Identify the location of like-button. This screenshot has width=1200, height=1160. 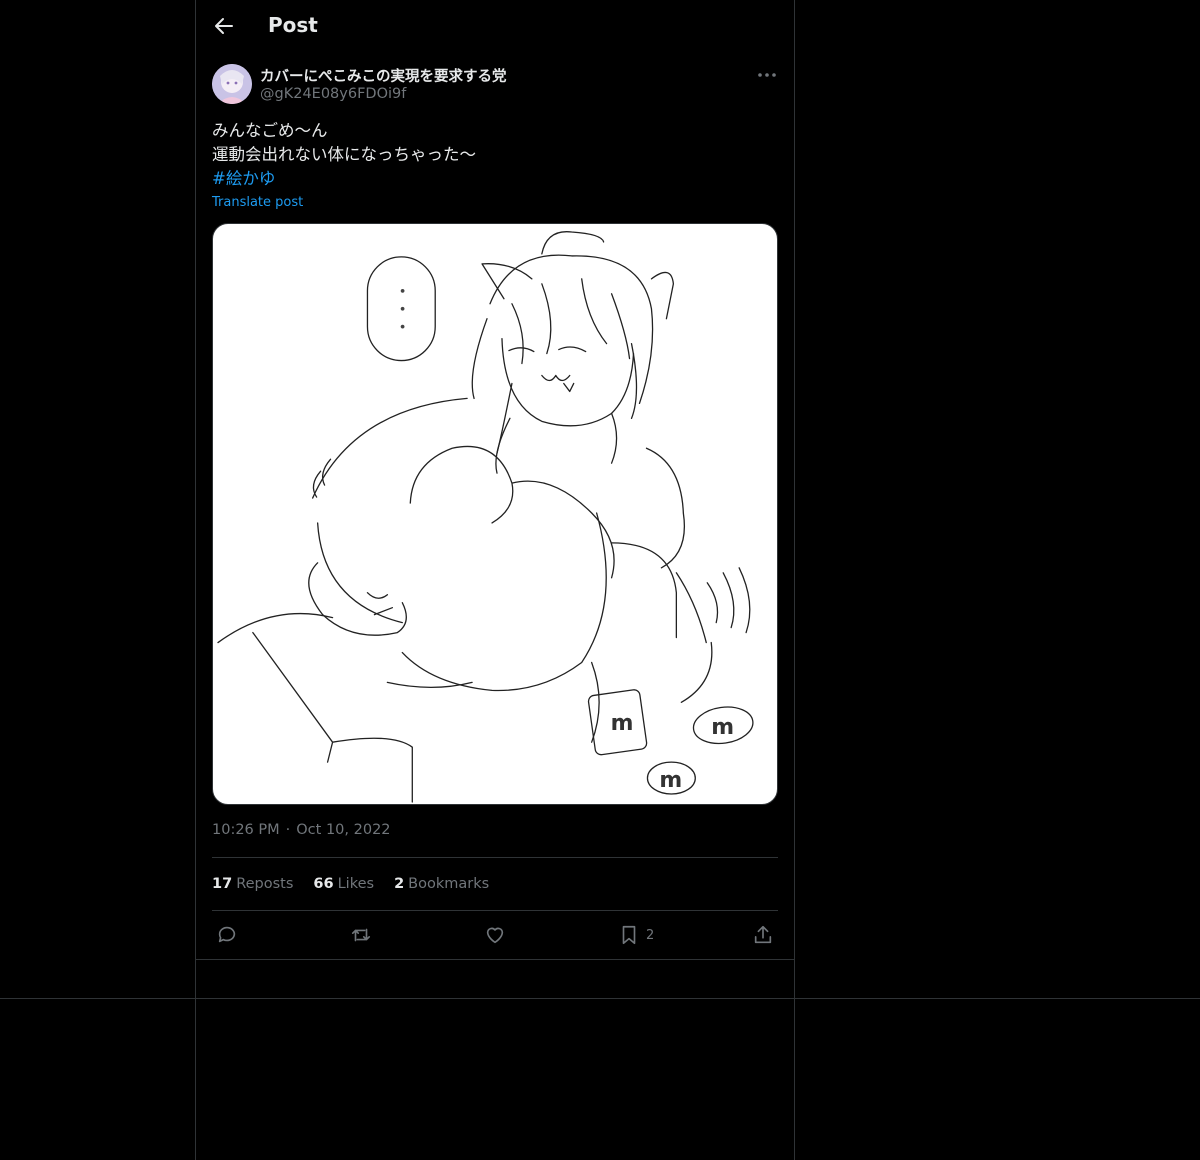
(495, 935).